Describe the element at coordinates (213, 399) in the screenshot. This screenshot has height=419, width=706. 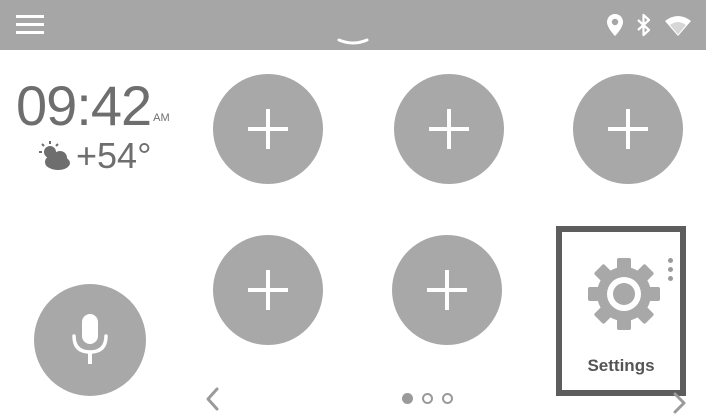
I see `previous-page-chevron-icon` at that location.